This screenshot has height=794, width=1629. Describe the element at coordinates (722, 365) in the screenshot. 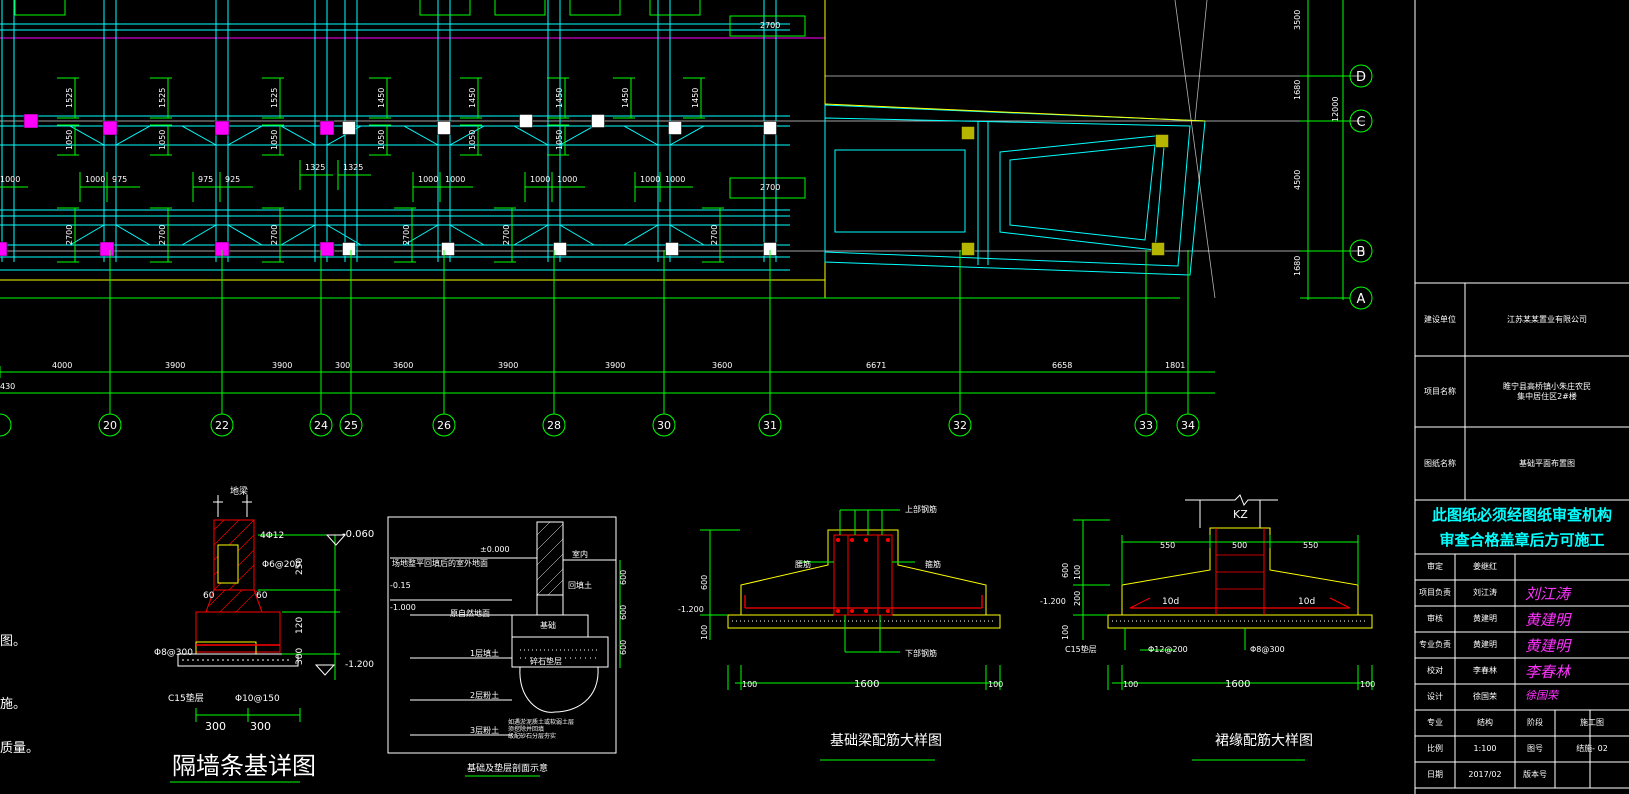

I see `bottom-dim-7: 3600` at that location.